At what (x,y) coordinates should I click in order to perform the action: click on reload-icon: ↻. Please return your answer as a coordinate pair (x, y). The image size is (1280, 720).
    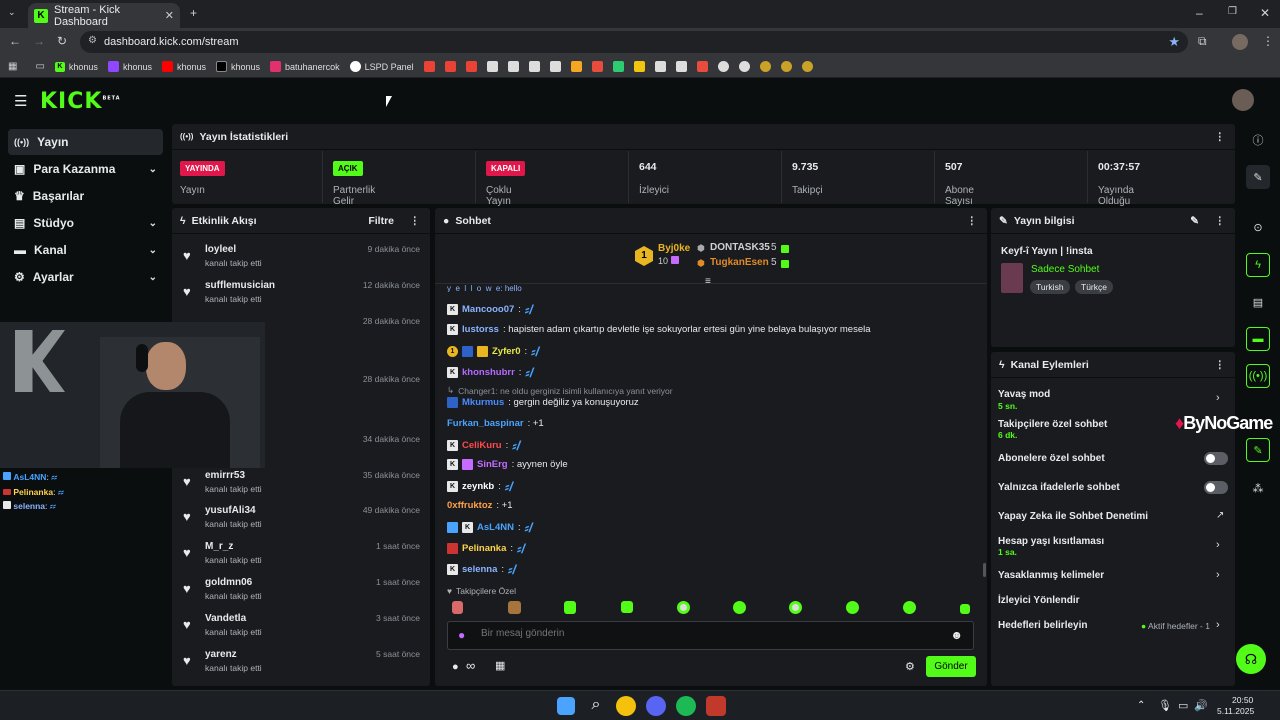
    Looking at the image, I should click on (62, 41).